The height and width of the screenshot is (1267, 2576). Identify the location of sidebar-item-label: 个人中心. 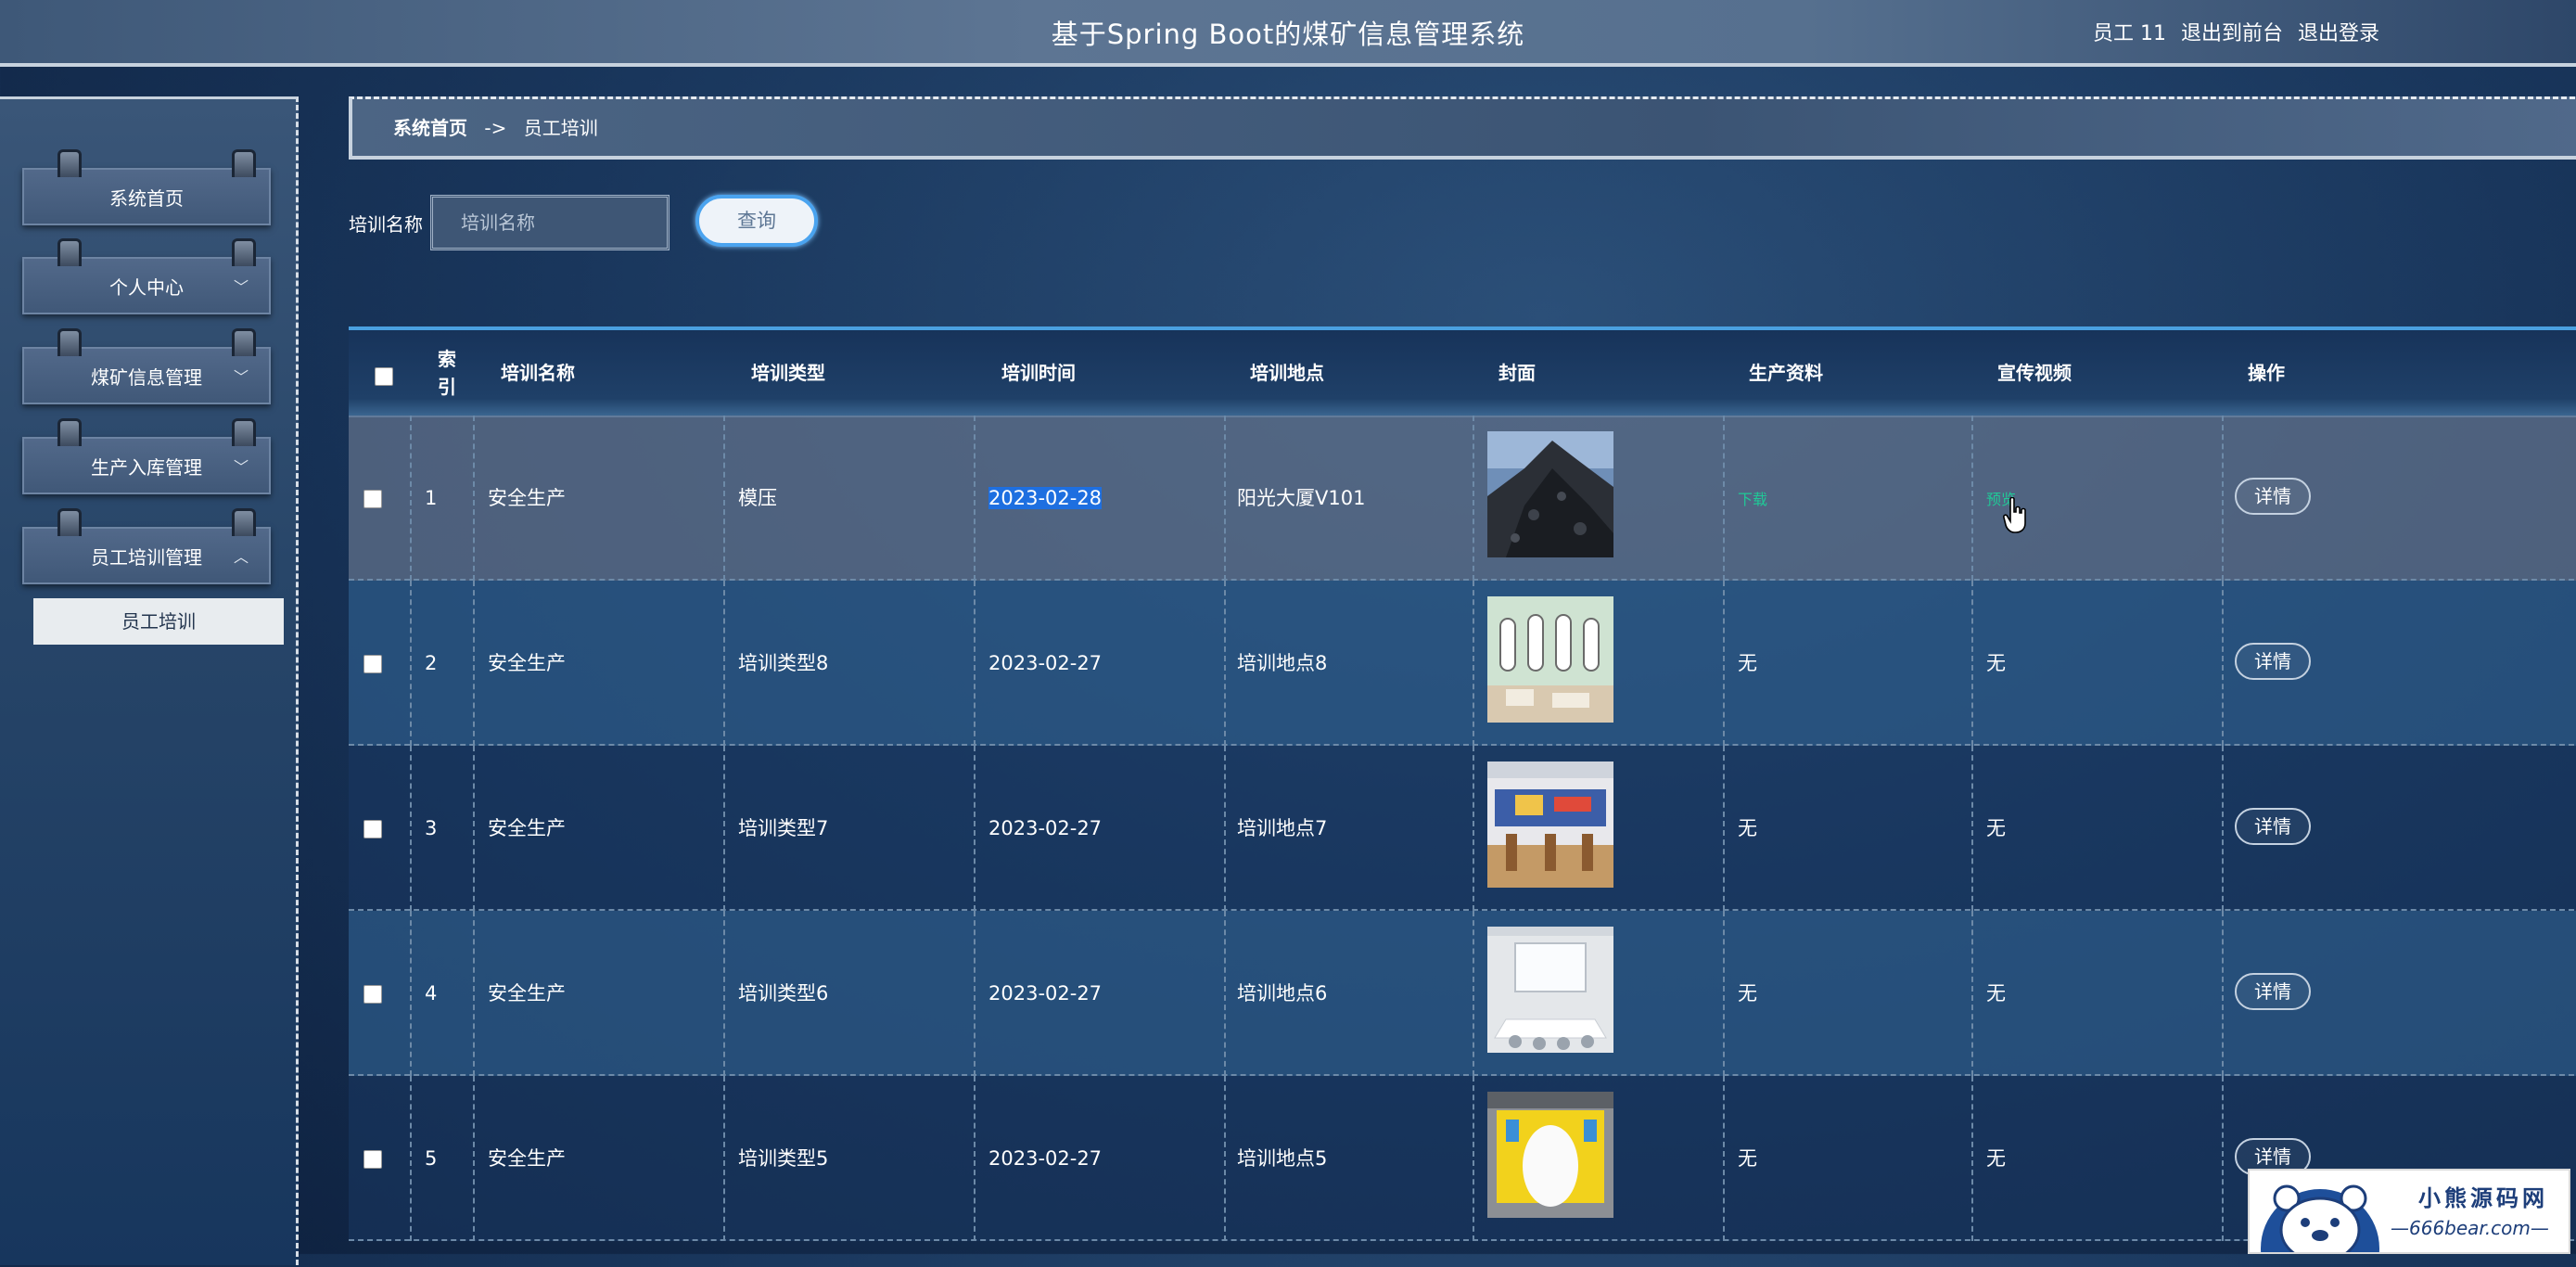
(146, 287).